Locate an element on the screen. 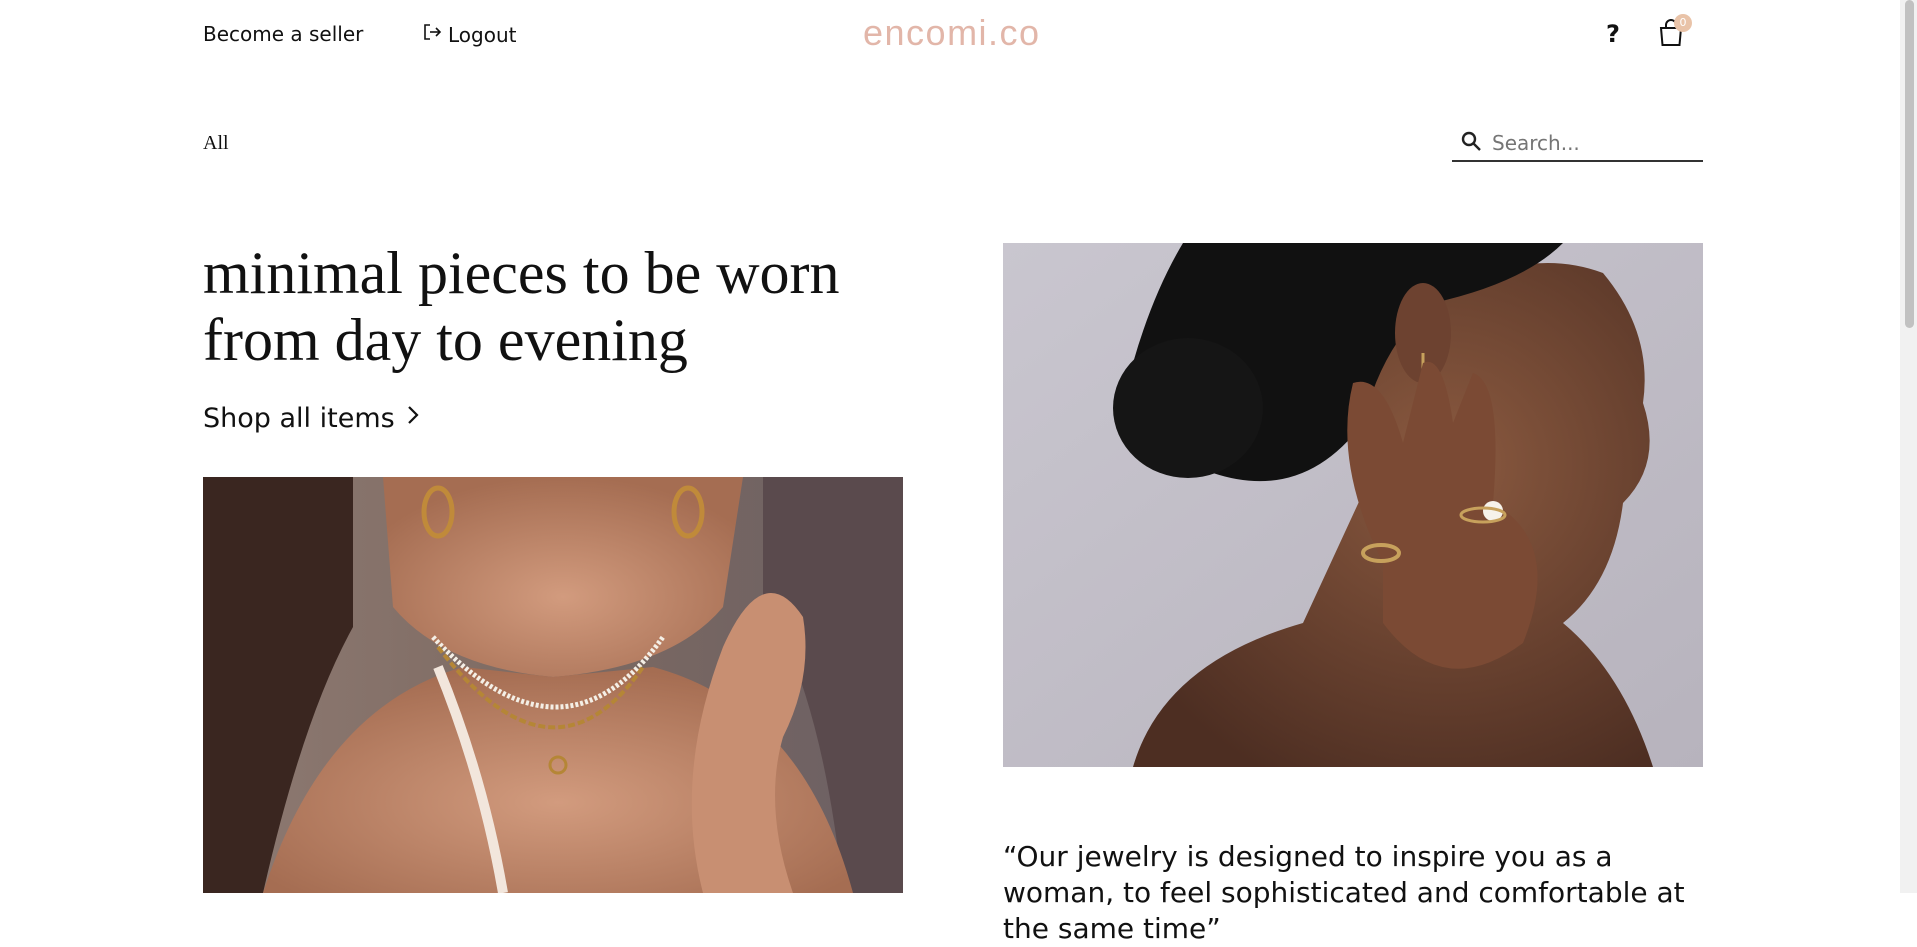  search-icon is located at coordinates (1471, 143).